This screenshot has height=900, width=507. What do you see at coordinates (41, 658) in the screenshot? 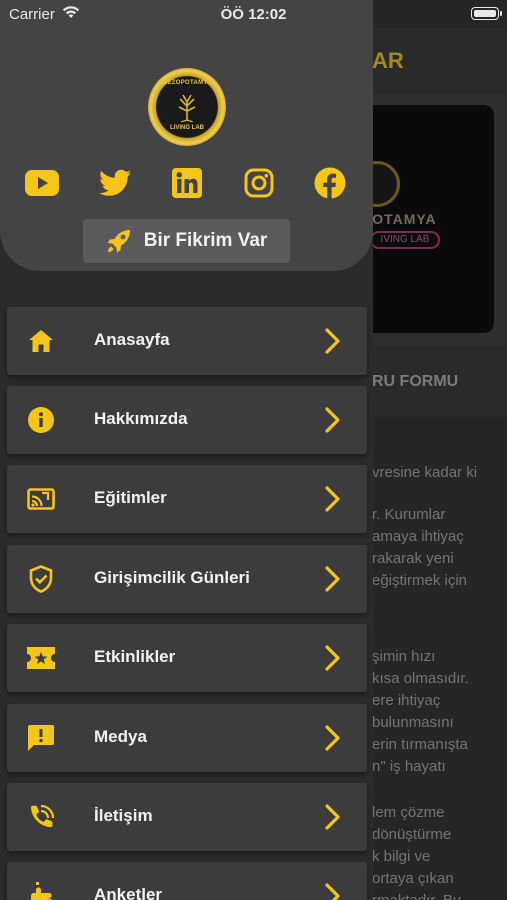
I see `ticket-star-icon` at bounding box center [41, 658].